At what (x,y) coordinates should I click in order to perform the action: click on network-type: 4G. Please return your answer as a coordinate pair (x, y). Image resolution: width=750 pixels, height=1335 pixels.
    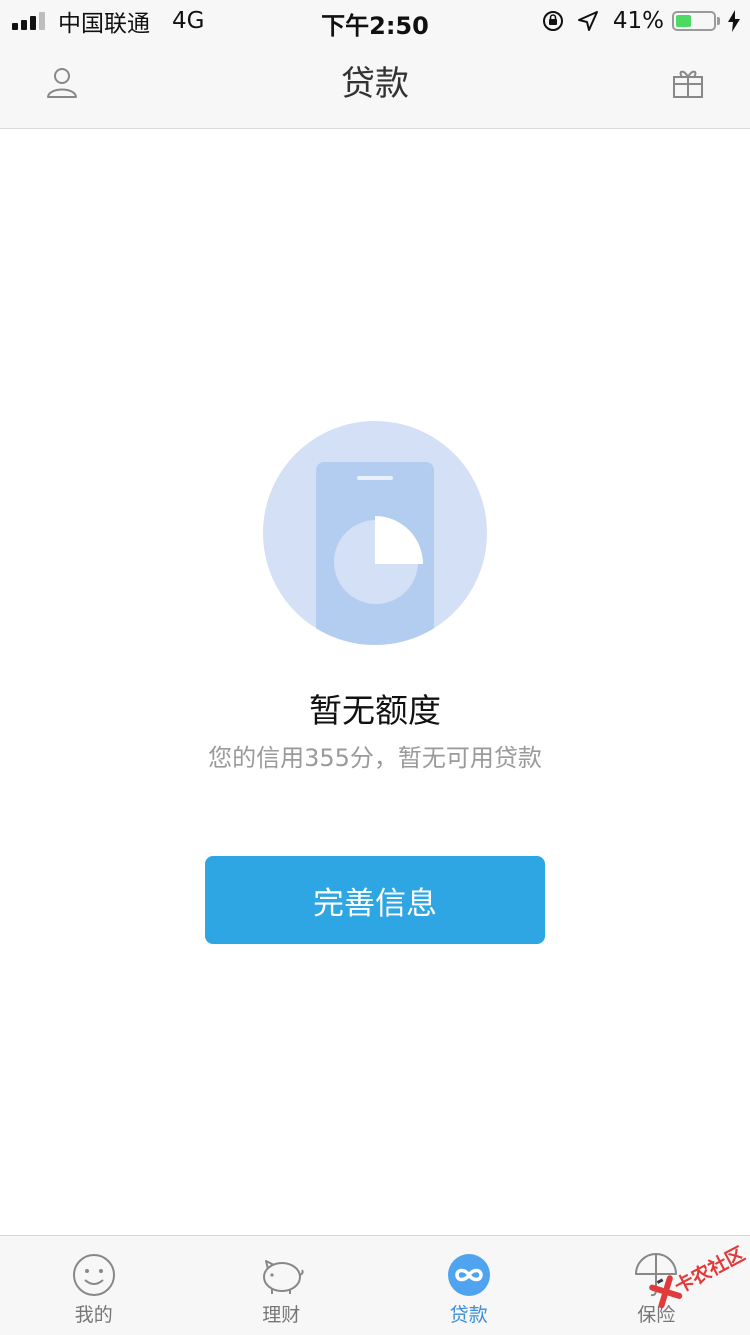
    Looking at the image, I should click on (188, 21).